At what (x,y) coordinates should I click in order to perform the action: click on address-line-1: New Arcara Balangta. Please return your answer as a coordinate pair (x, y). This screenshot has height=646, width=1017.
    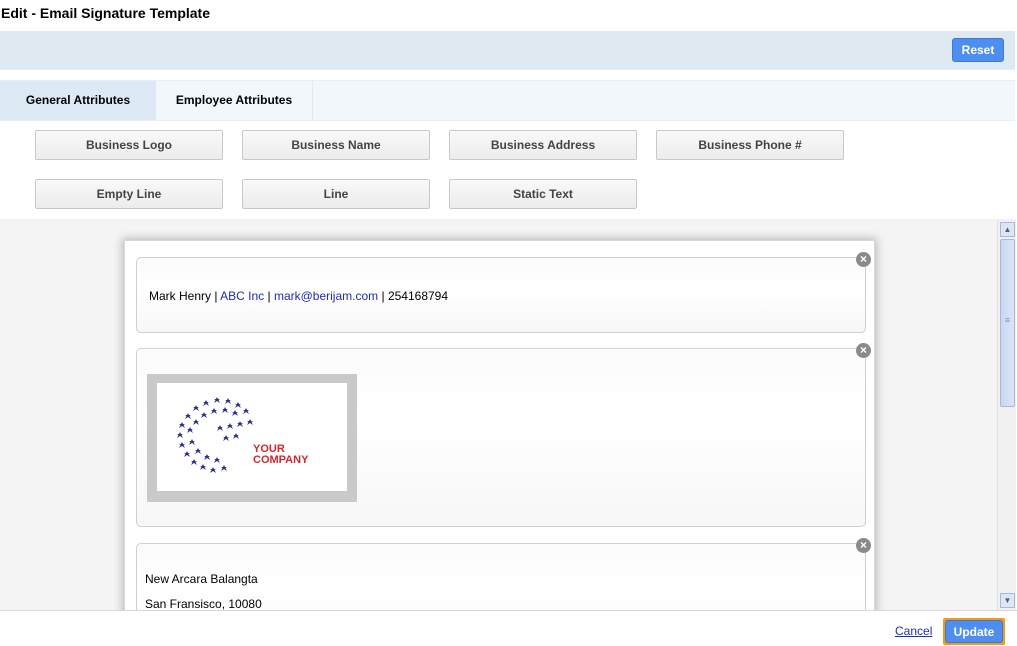
    Looking at the image, I should click on (201, 579).